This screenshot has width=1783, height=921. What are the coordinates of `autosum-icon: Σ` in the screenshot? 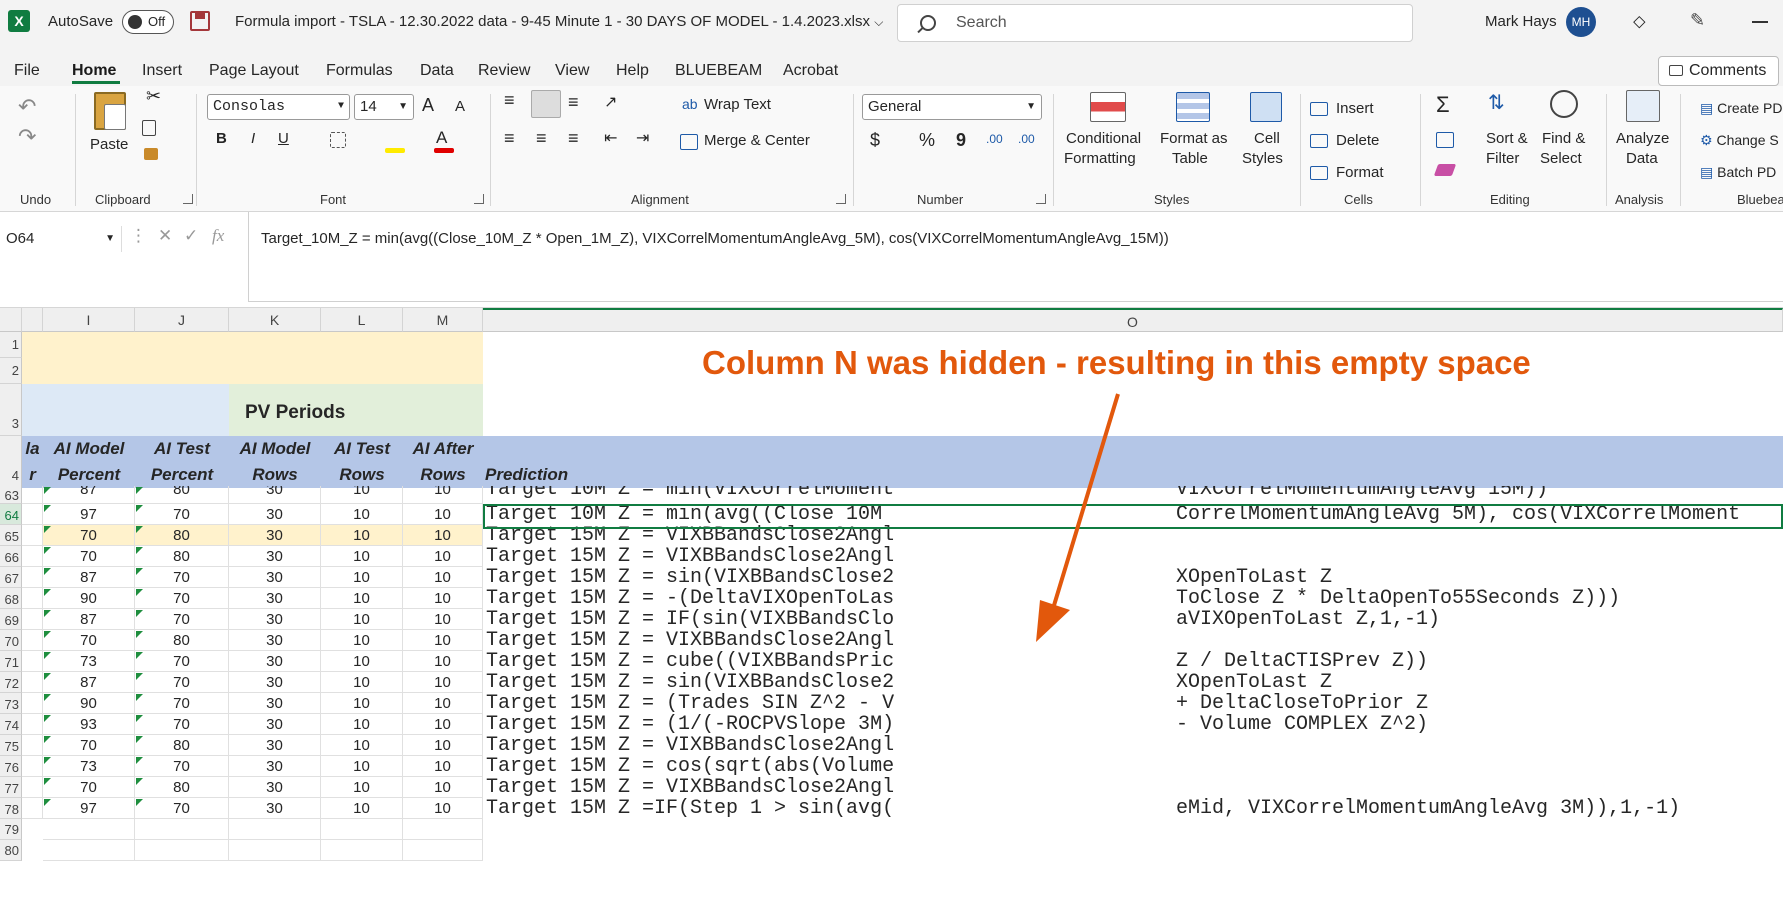 It's located at (1443, 105).